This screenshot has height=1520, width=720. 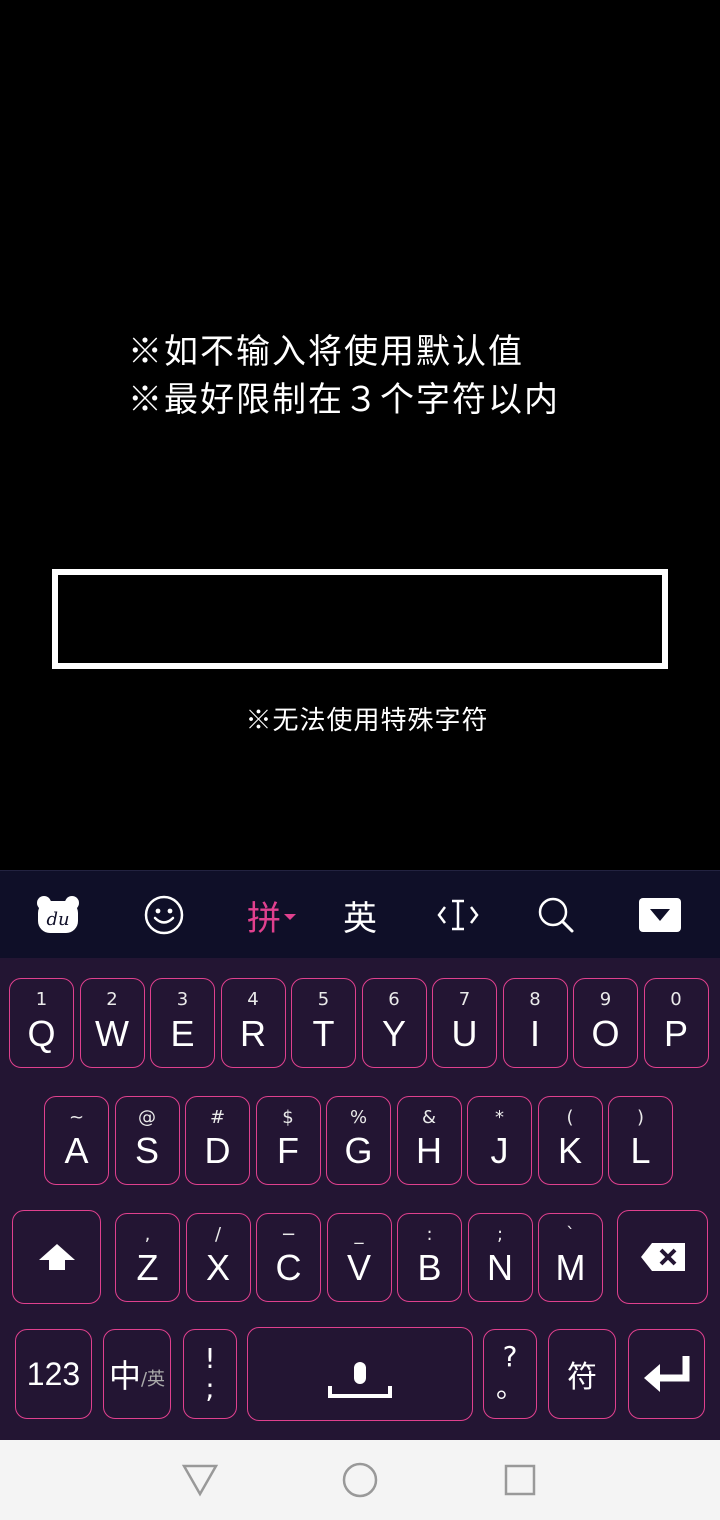 I want to click on key-main-label: A, so click(x=76, y=1150).